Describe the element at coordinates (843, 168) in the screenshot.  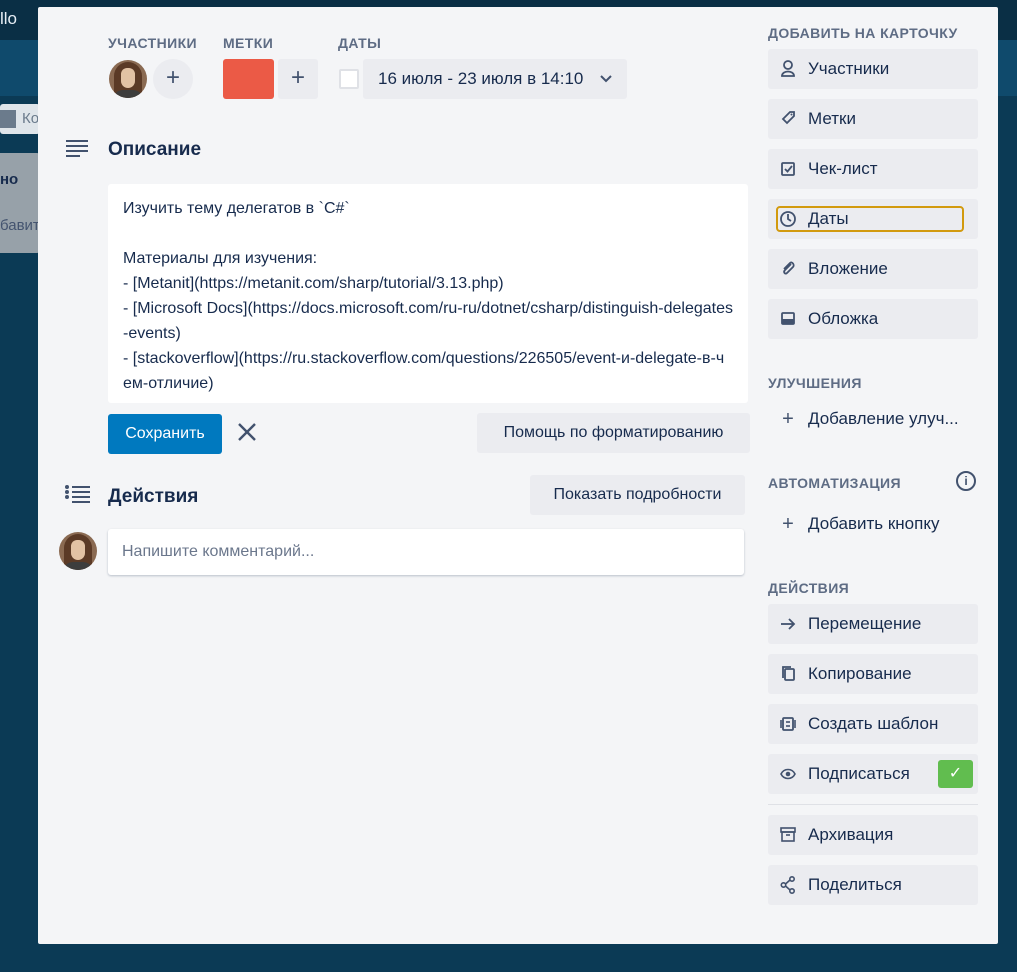
I see `sidebar-checklist-label: Чек-лист` at that location.